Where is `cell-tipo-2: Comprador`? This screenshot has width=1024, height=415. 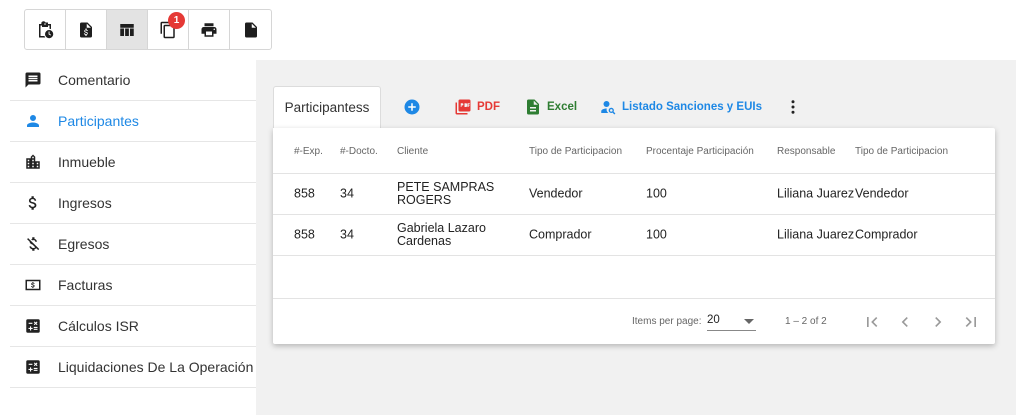 cell-tipo-2: Comprador is located at coordinates (886, 234).